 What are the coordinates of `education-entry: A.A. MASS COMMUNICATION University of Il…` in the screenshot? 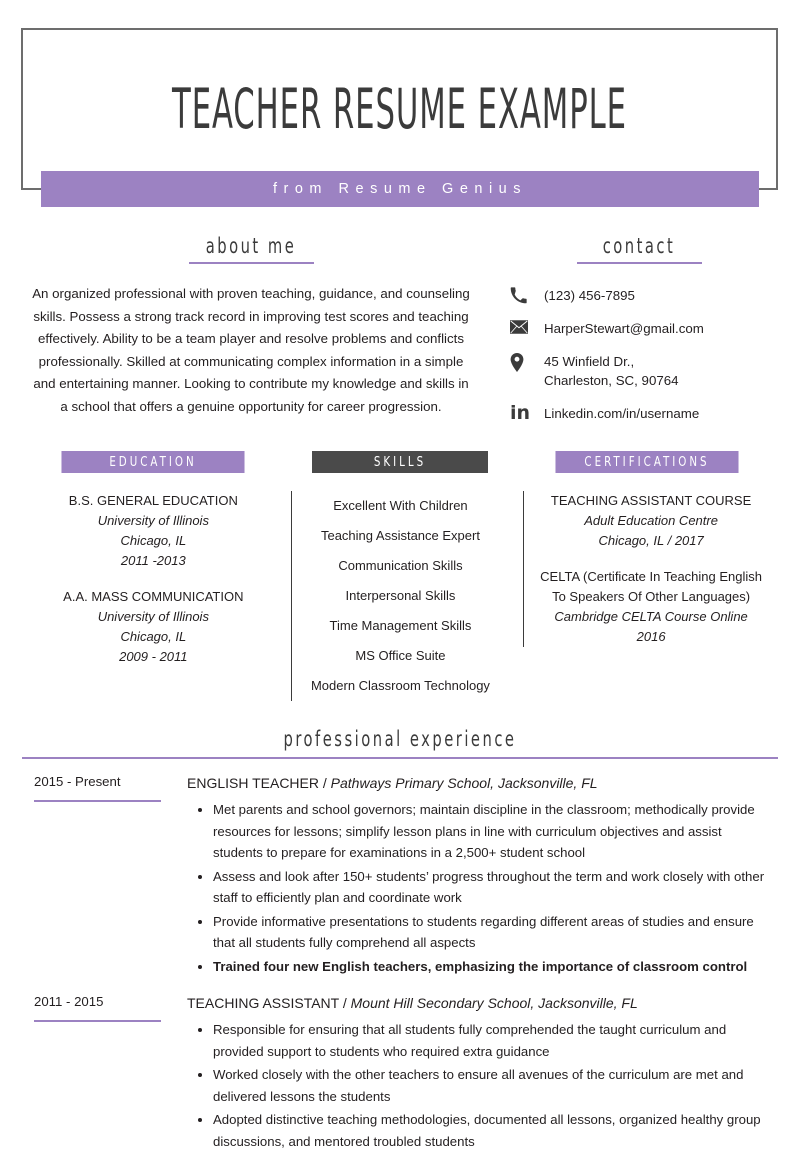 It's located at (153, 627).